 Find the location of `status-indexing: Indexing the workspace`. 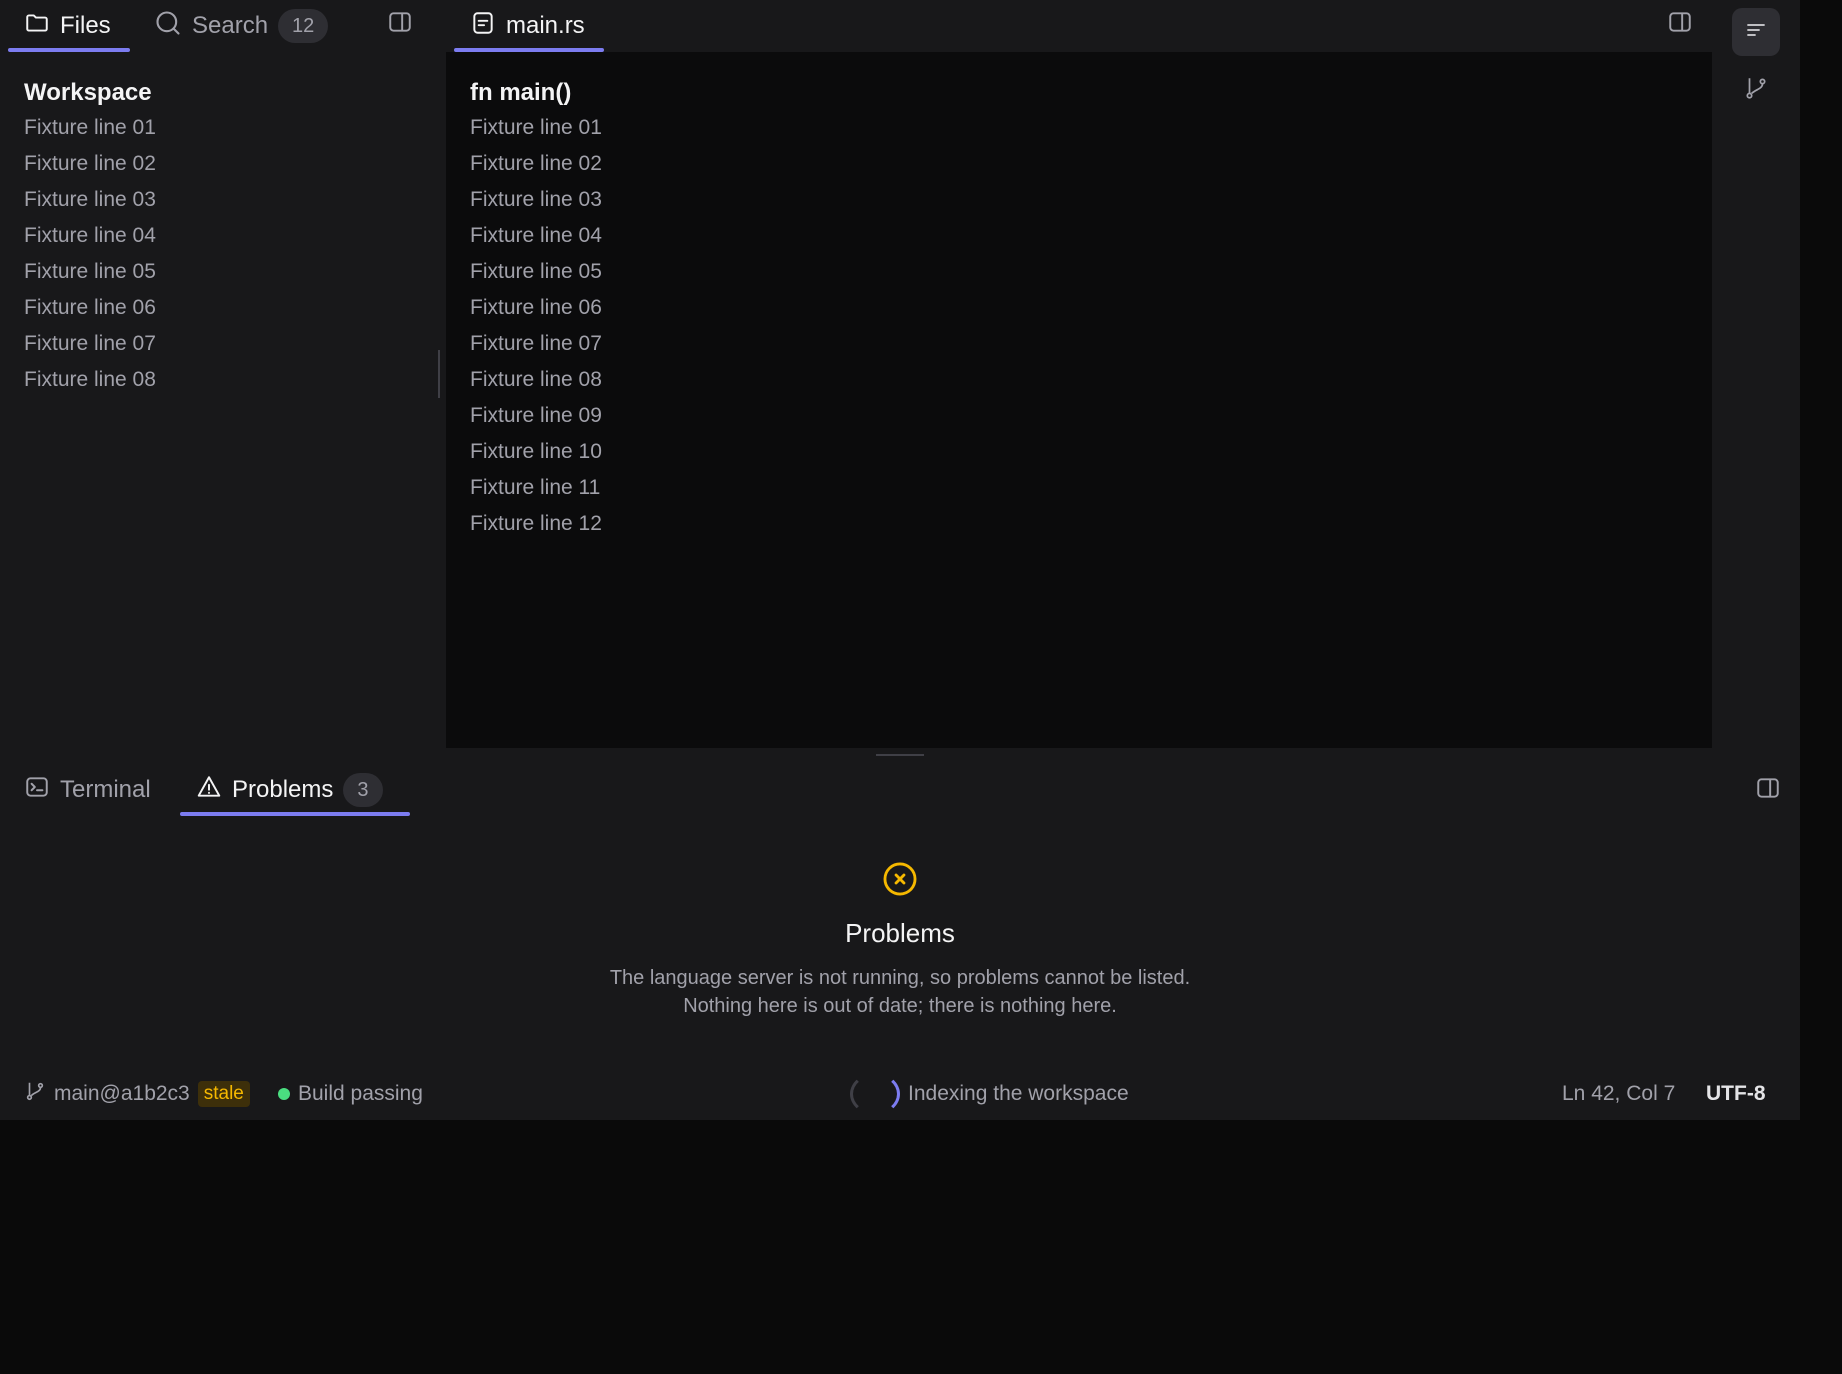

status-indexing: Indexing the workspace is located at coordinates (989, 1094).